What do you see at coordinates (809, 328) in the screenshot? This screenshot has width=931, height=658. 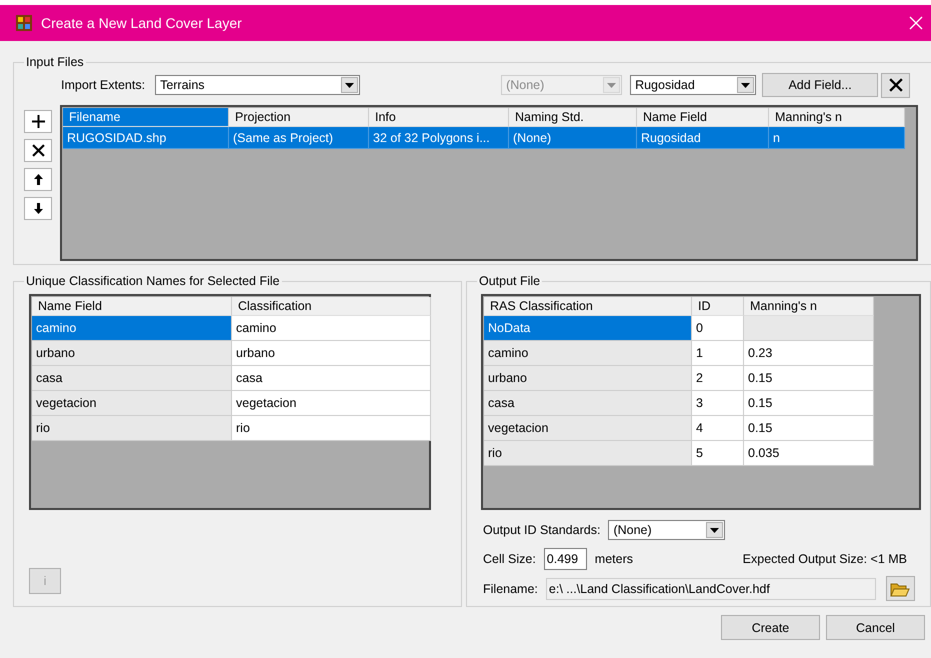 I see `table-cell` at bounding box center [809, 328].